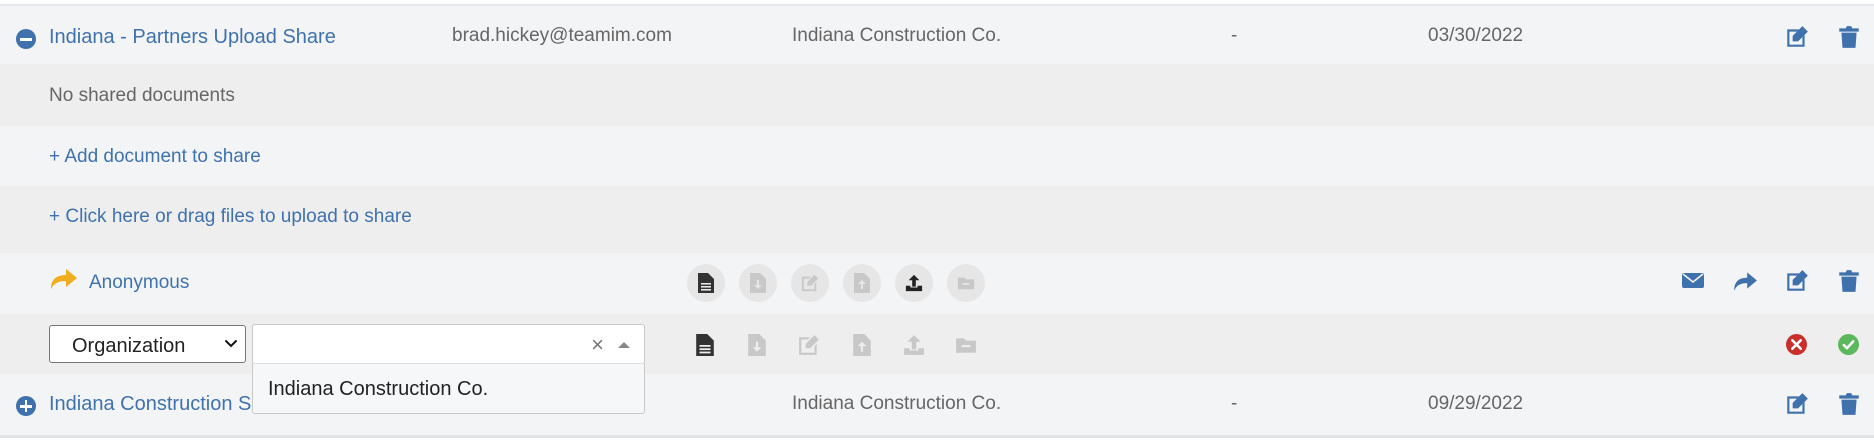  I want to click on share-date: 03/30/2022, so click(1476, 35).